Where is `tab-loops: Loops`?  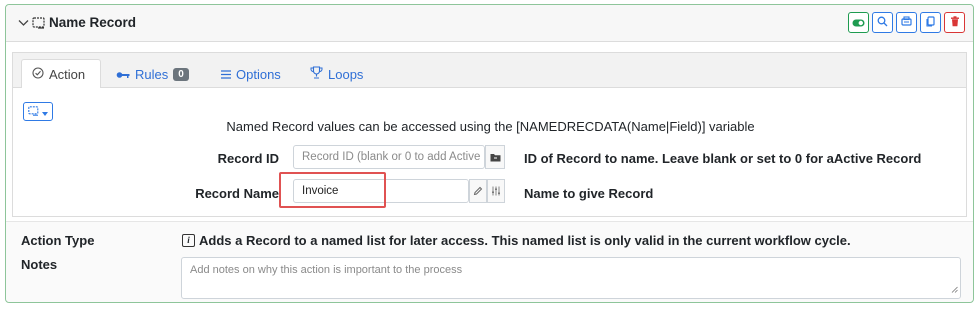
tab-loops: Loops is located at coordinates (336, 74).